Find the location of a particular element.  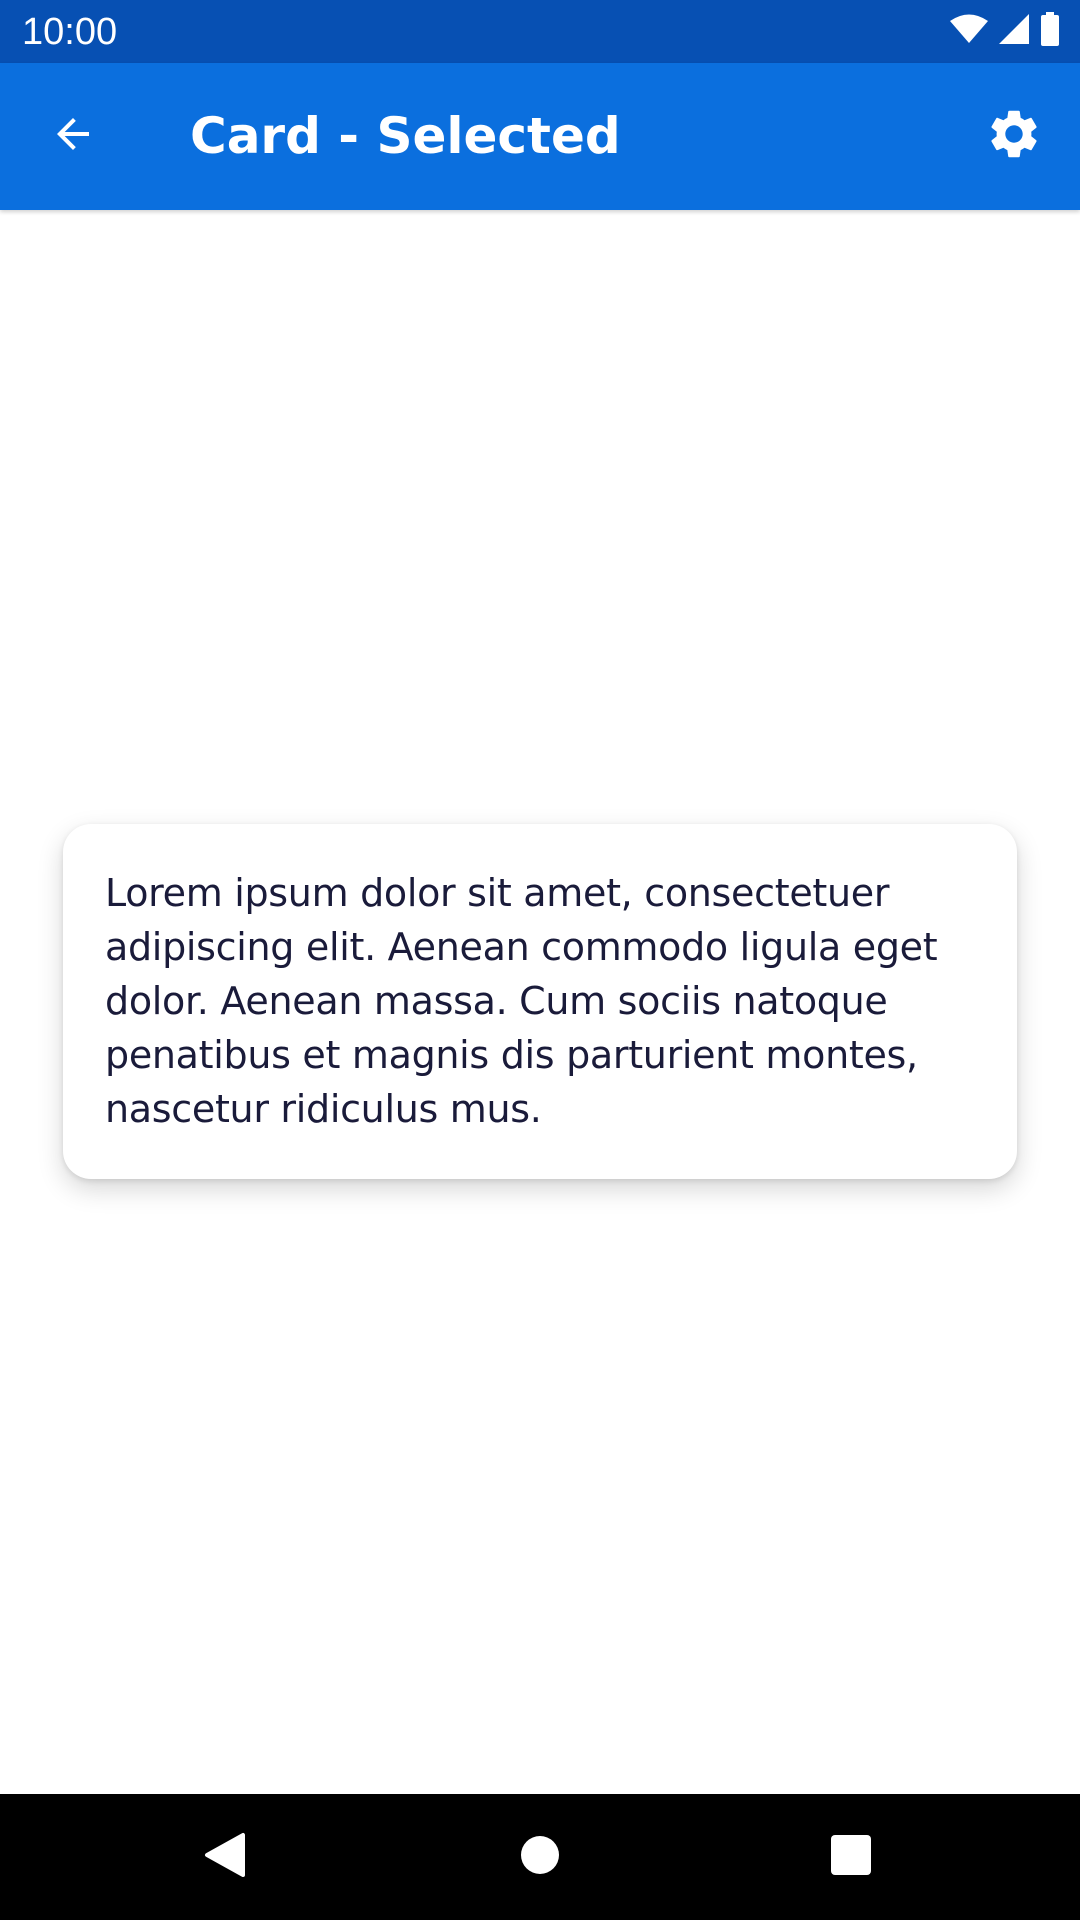

arrow-back-icon is located at coordinates (73, 136).